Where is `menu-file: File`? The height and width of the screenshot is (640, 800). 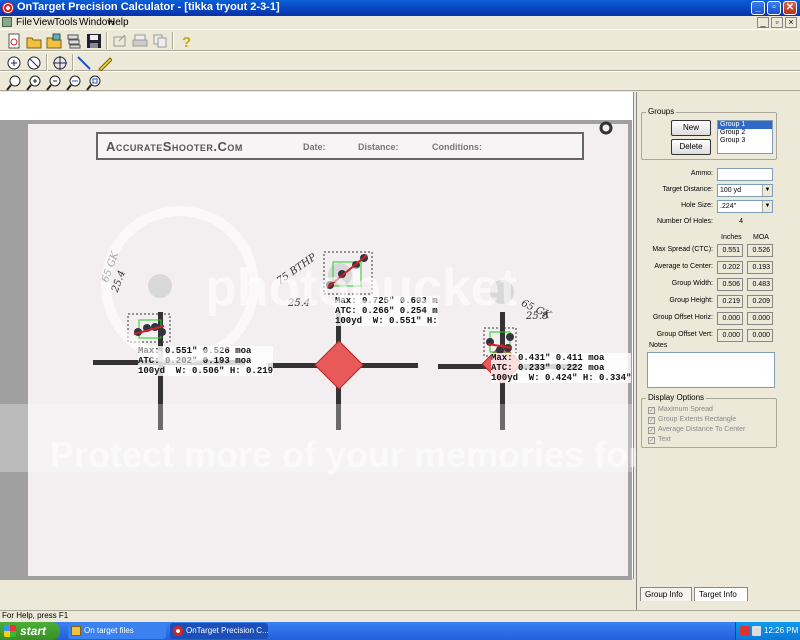 menu-file: File is located at coordinates (24, 22).